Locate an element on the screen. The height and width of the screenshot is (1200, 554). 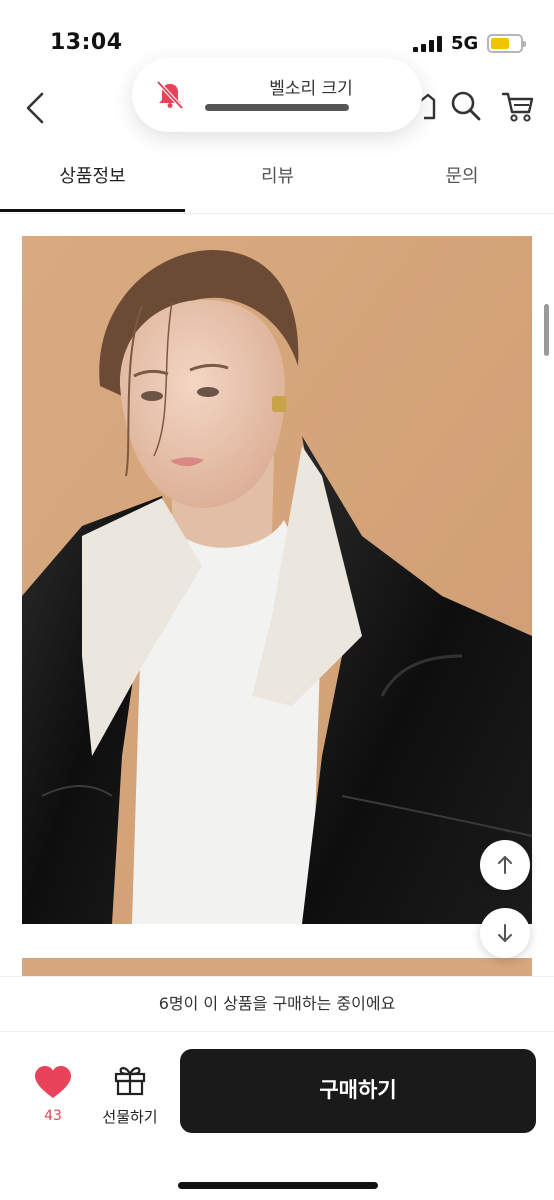
status-time: 13:04 is located at coordinates (86, 42).